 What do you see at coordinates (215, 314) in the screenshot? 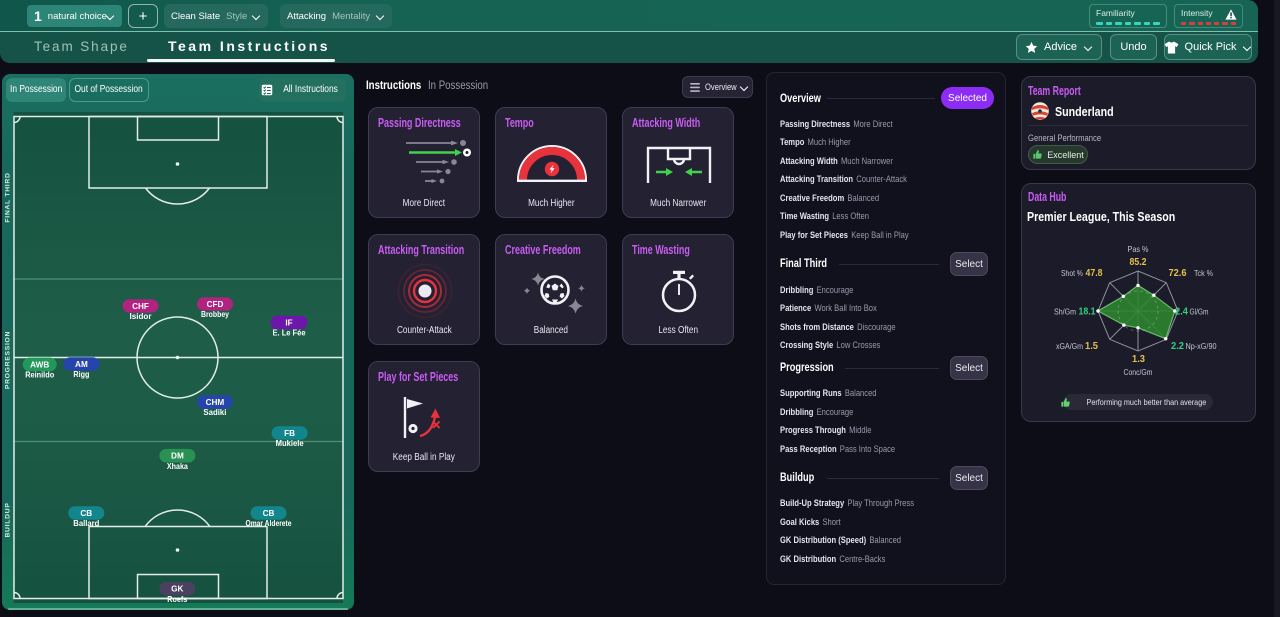
I see `svg-text: Brobbey` at bounding box center [215, 314].